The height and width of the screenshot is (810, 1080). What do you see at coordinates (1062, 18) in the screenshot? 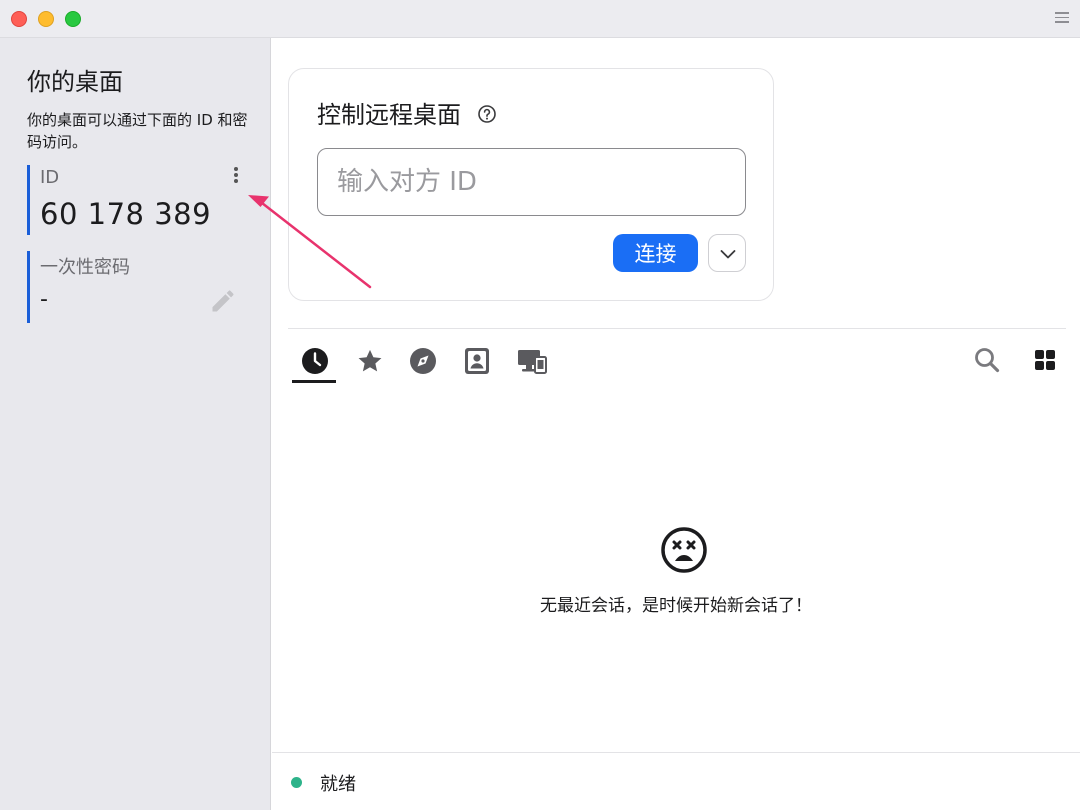
I see `hamburger-menu-icon` at bounding box center [1062, 18].